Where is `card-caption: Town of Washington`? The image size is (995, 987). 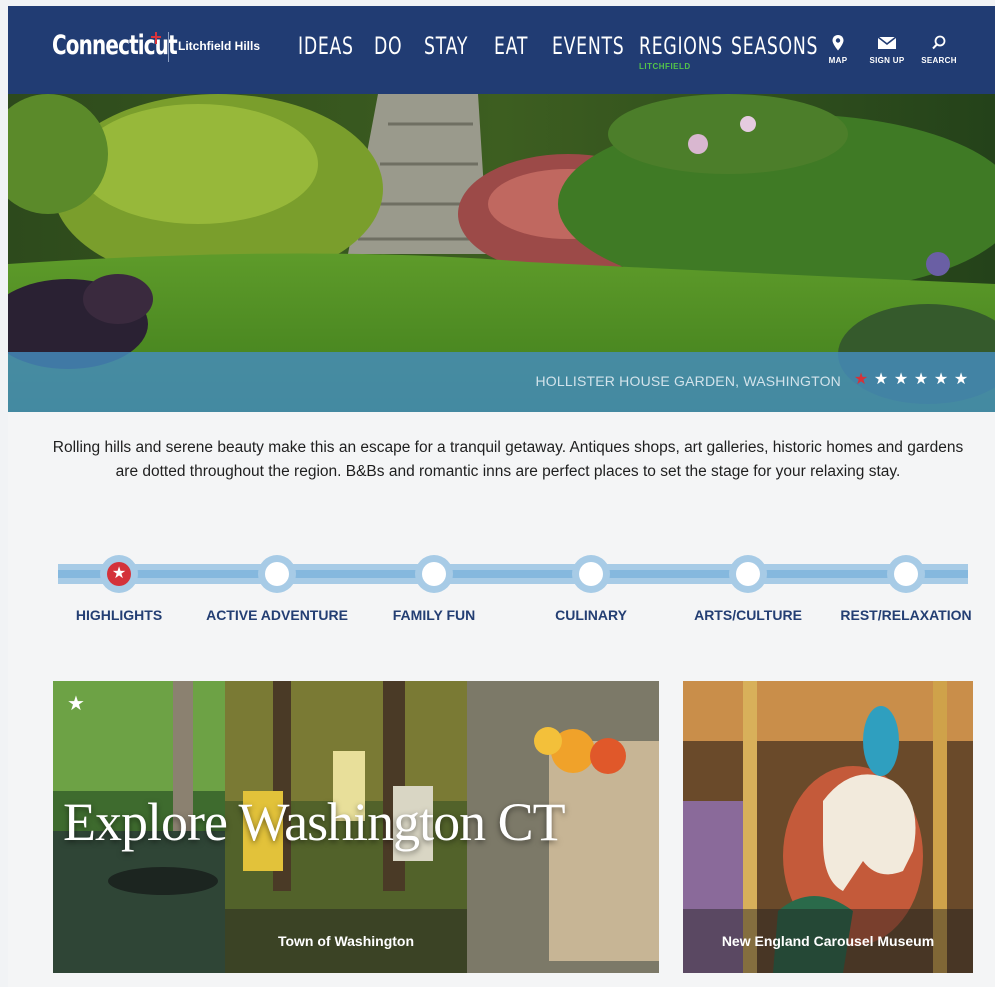
card-caption: Town of Washington is located at coordinates (346, 941).